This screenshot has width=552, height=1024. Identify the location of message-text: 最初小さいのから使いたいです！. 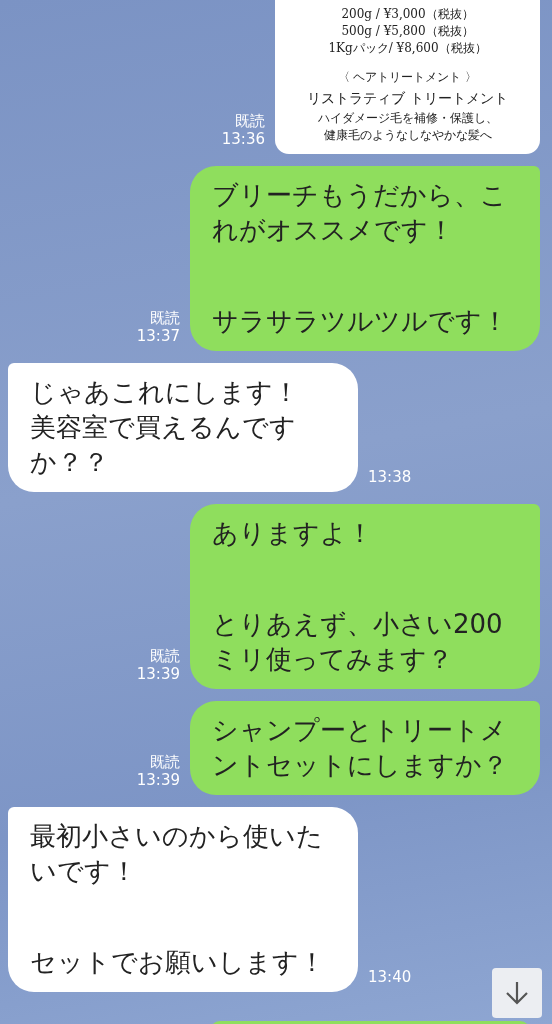
(177, 854).